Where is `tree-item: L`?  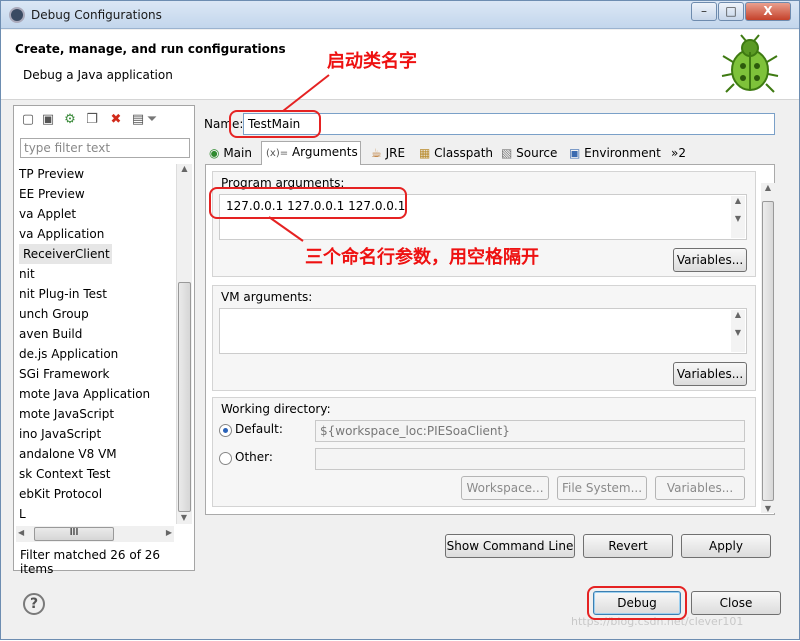 tree-item: L is located at coordinates (95, 514).